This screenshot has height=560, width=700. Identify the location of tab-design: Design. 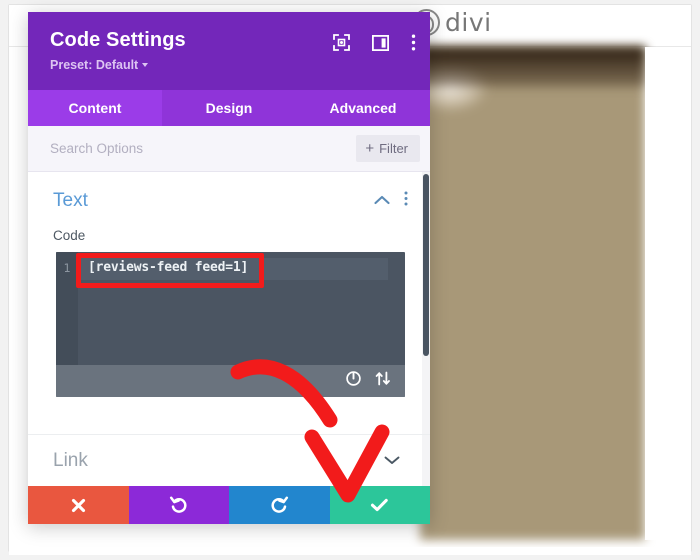
(229, 108).